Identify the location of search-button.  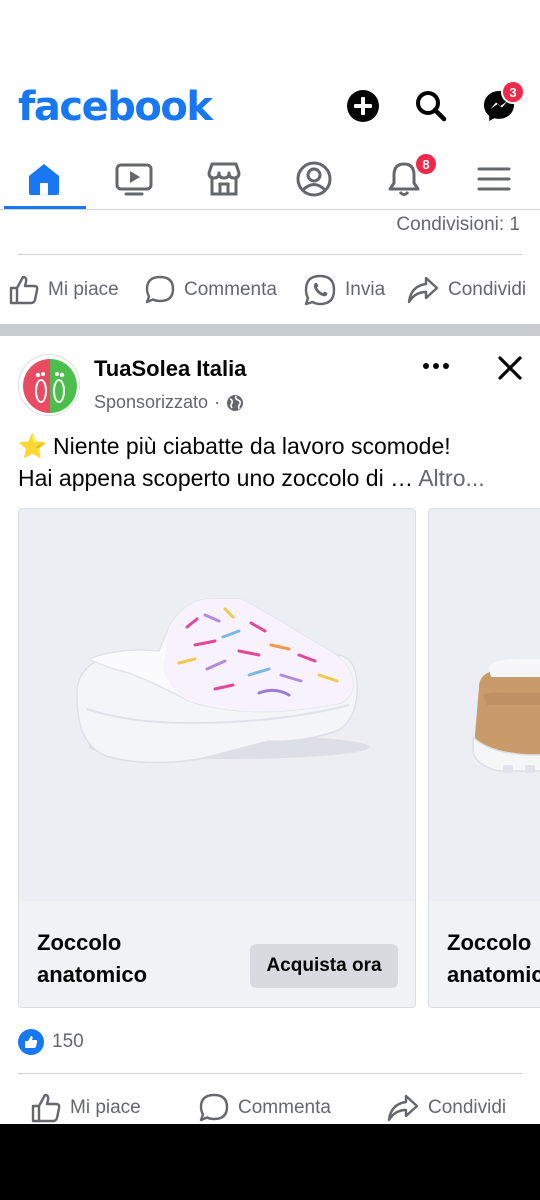
(431, 106).